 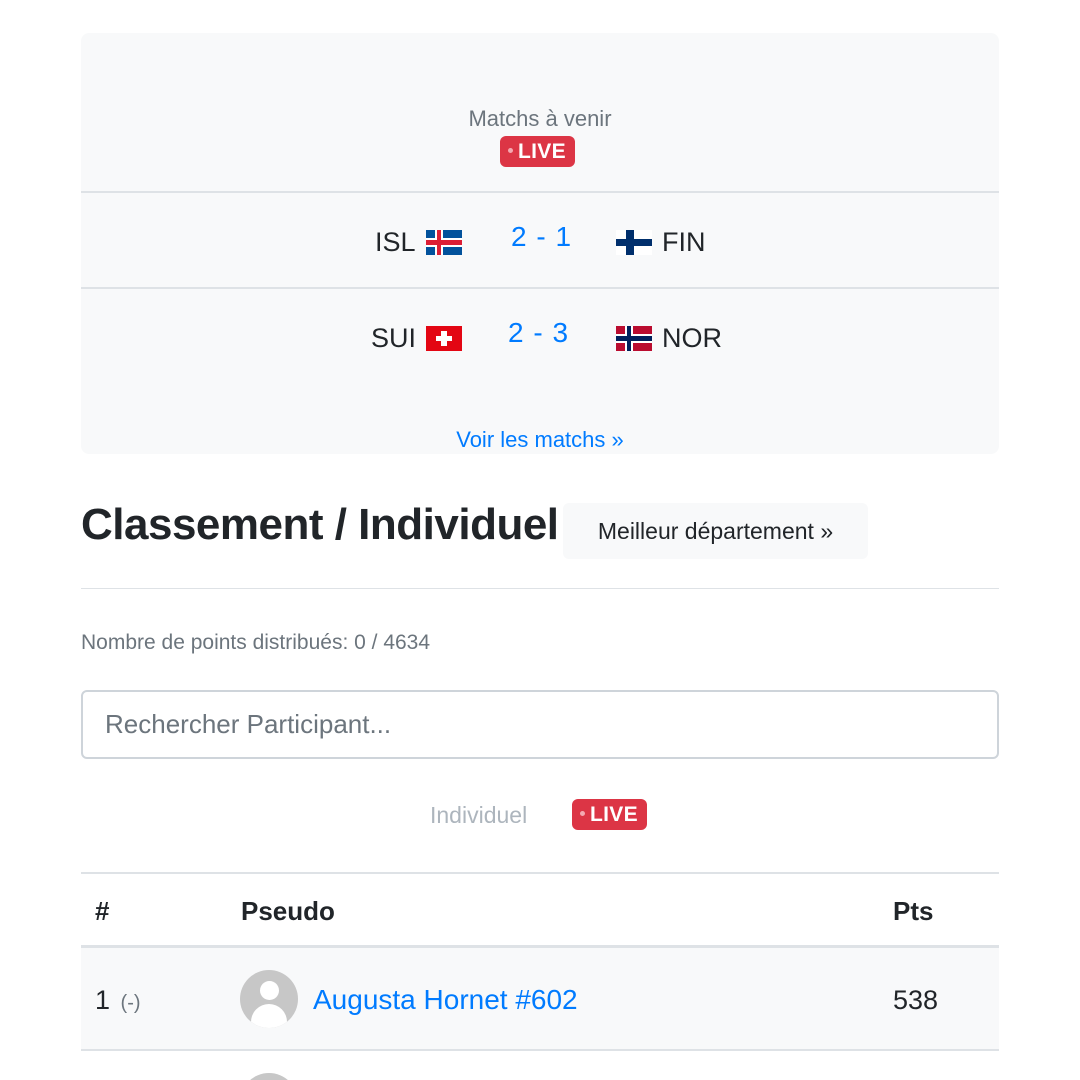 What do you see at coordinates (540, 440) in the screenshot?
I see `see-matches-link: Voir les matchs »` at bounding box center [540, 440].